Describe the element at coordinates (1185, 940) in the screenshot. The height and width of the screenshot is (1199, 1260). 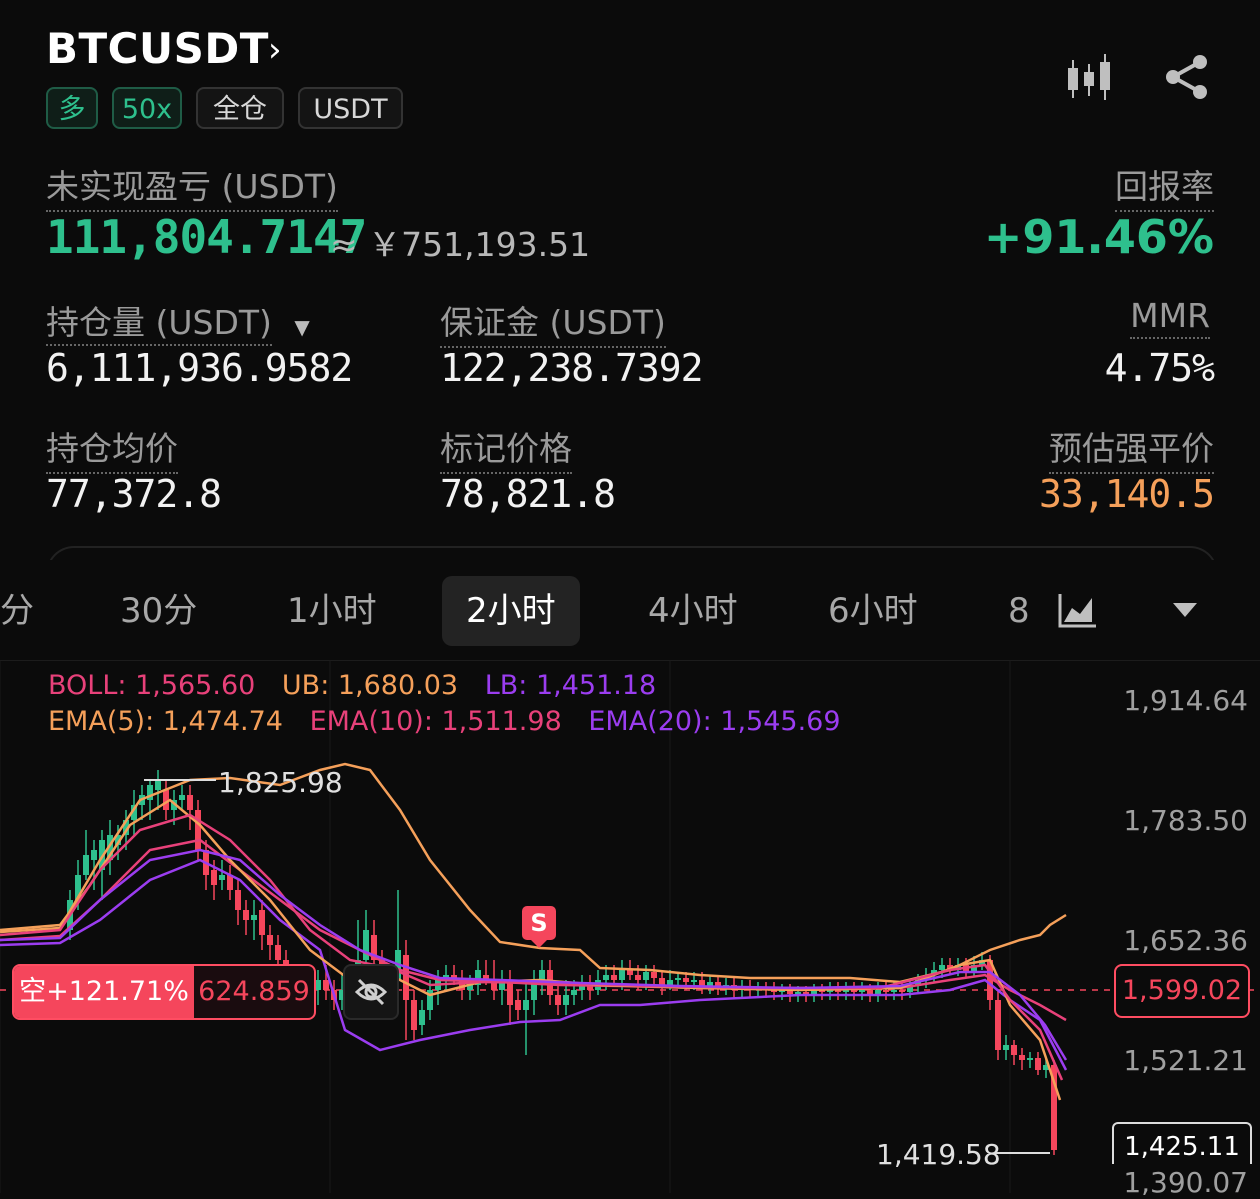
I see `y-axis-label: 1,652.36` at that location.